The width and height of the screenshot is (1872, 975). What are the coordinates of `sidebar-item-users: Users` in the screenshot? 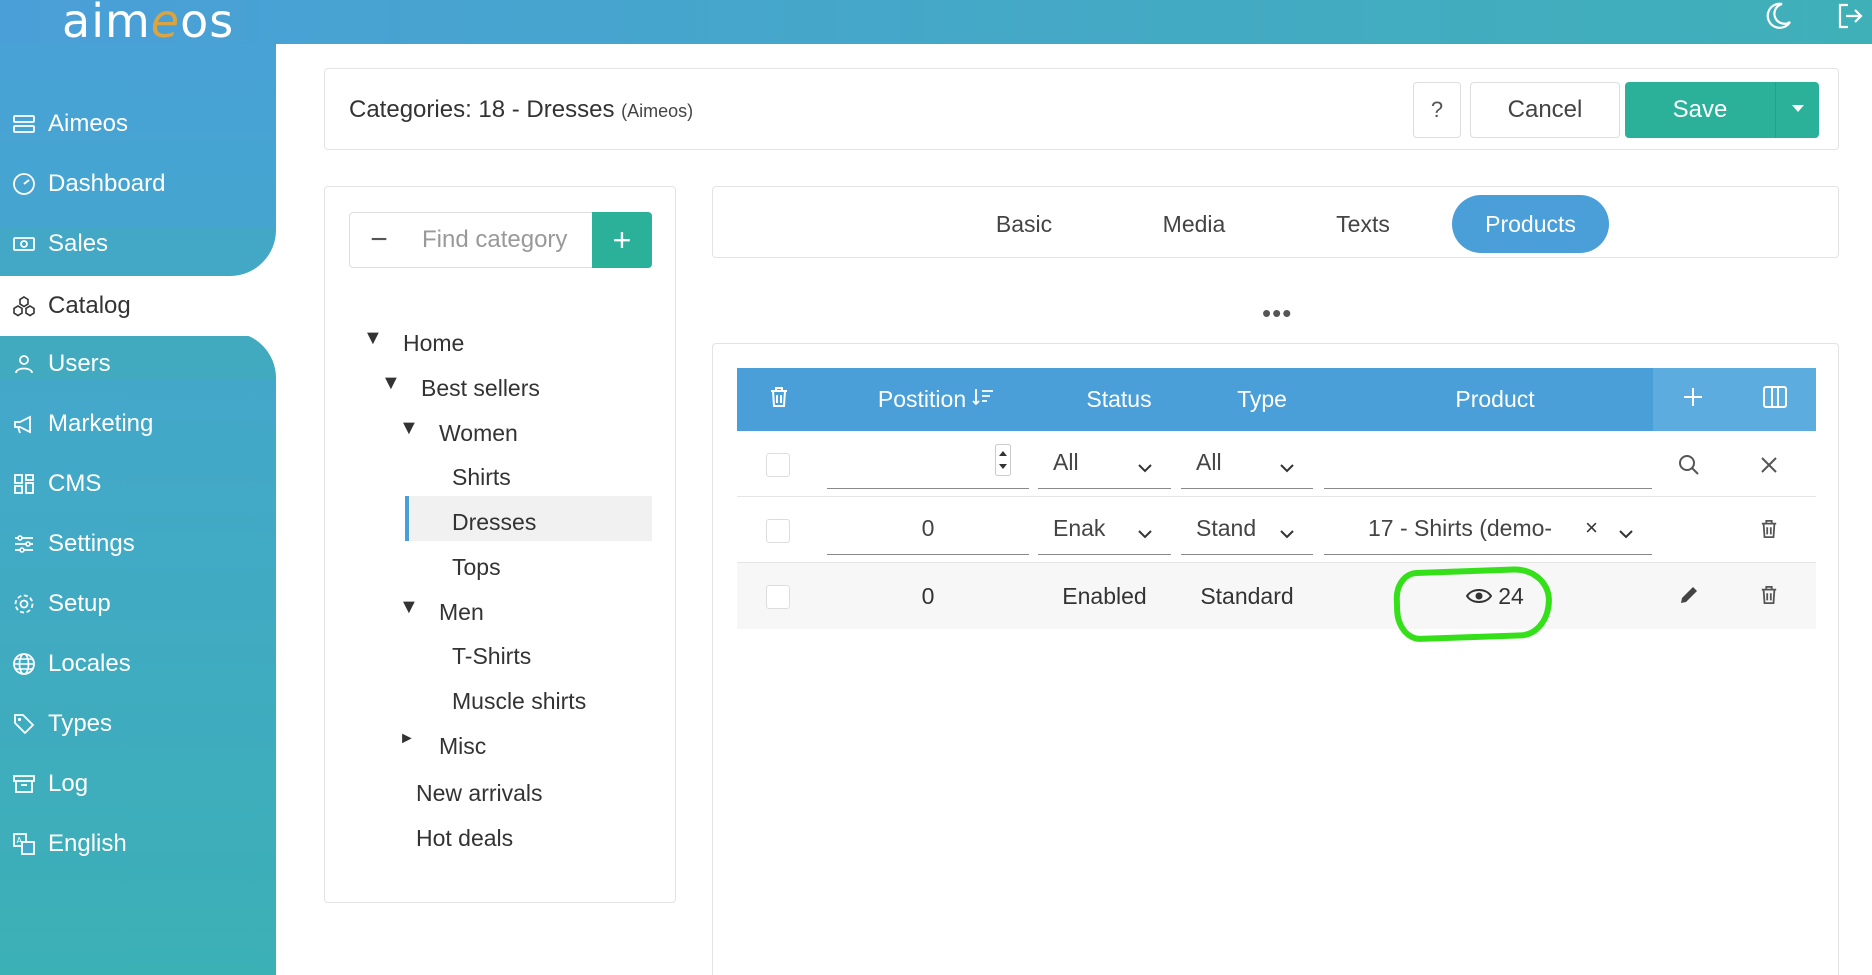 It's located at (138, 364).